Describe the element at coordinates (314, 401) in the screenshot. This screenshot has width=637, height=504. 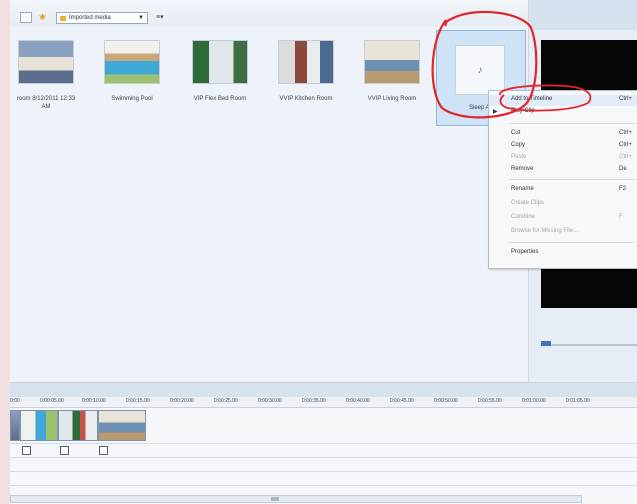
I see `timeline-tick: 0:00:35.00` at that location.